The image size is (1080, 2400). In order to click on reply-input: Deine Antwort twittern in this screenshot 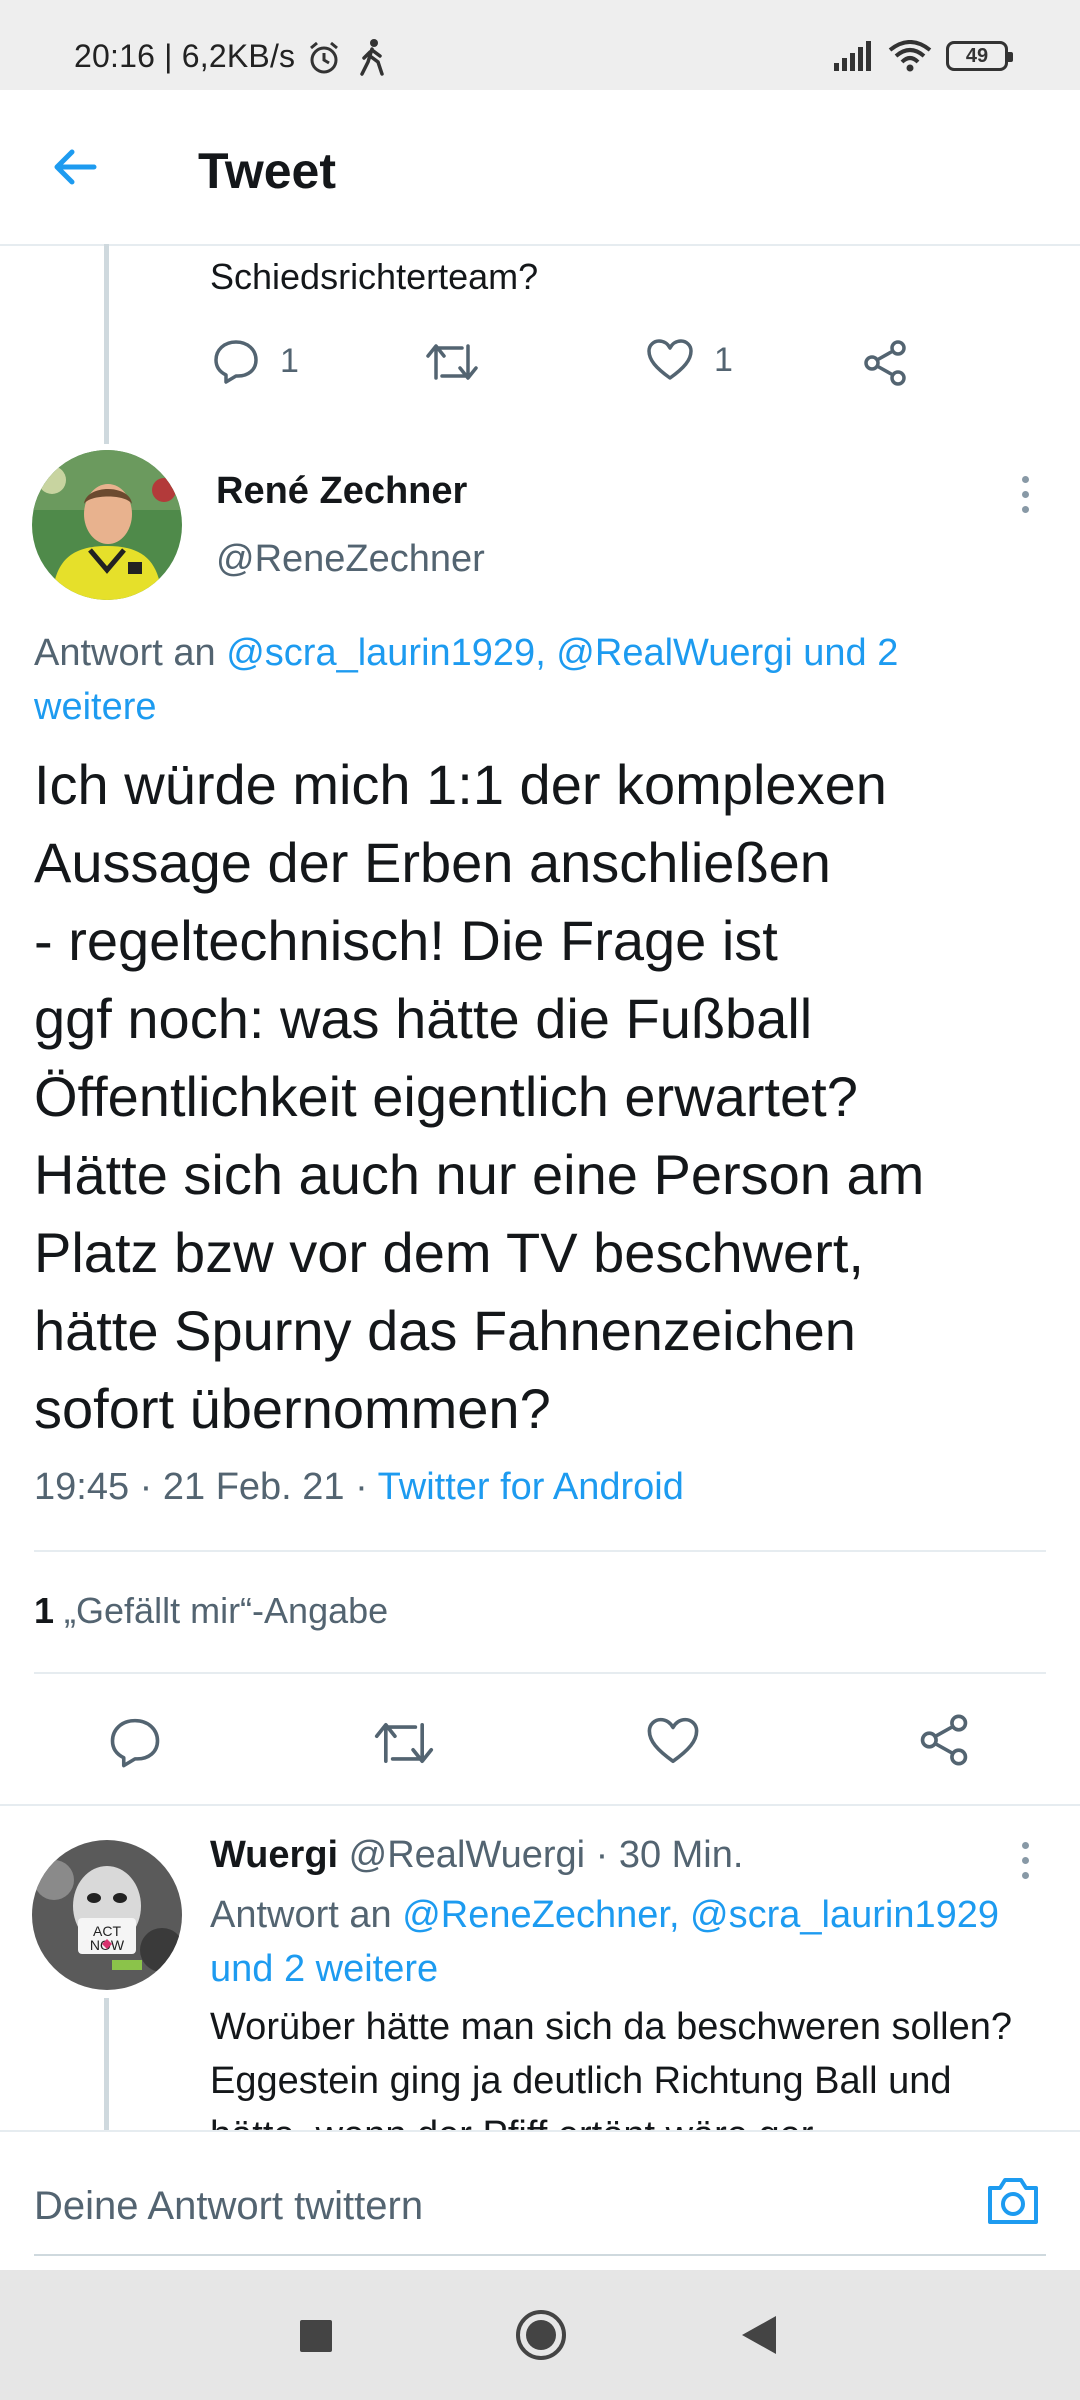, I will do `click(228, 2206)`.